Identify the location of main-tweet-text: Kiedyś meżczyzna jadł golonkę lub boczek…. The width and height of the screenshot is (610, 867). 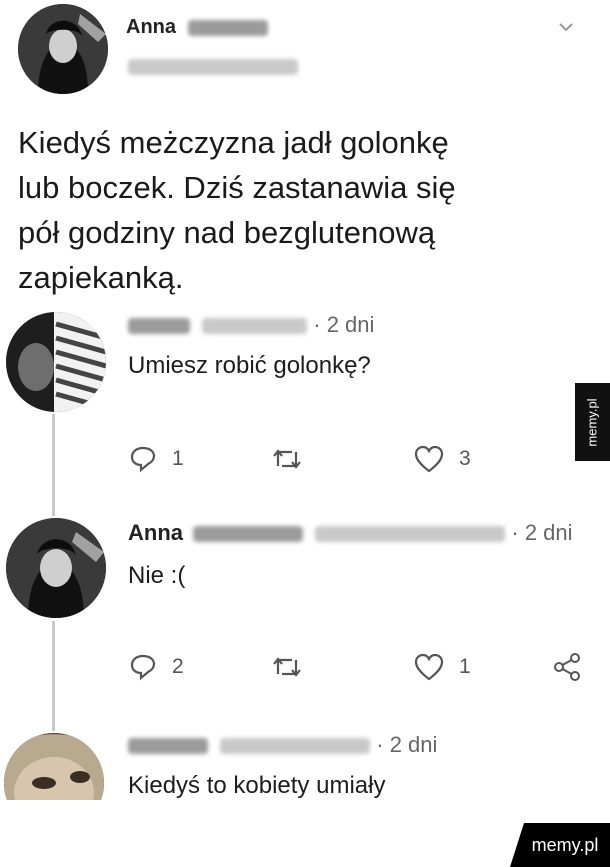
(237, 210).